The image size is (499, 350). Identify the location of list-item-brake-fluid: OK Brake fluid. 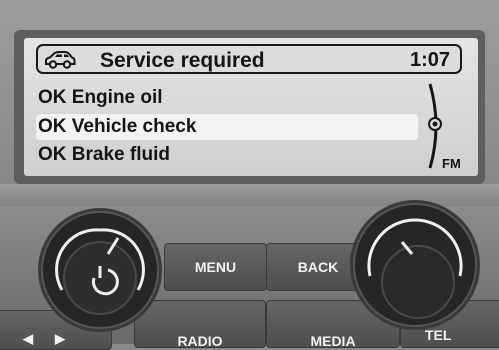
(227, 155).